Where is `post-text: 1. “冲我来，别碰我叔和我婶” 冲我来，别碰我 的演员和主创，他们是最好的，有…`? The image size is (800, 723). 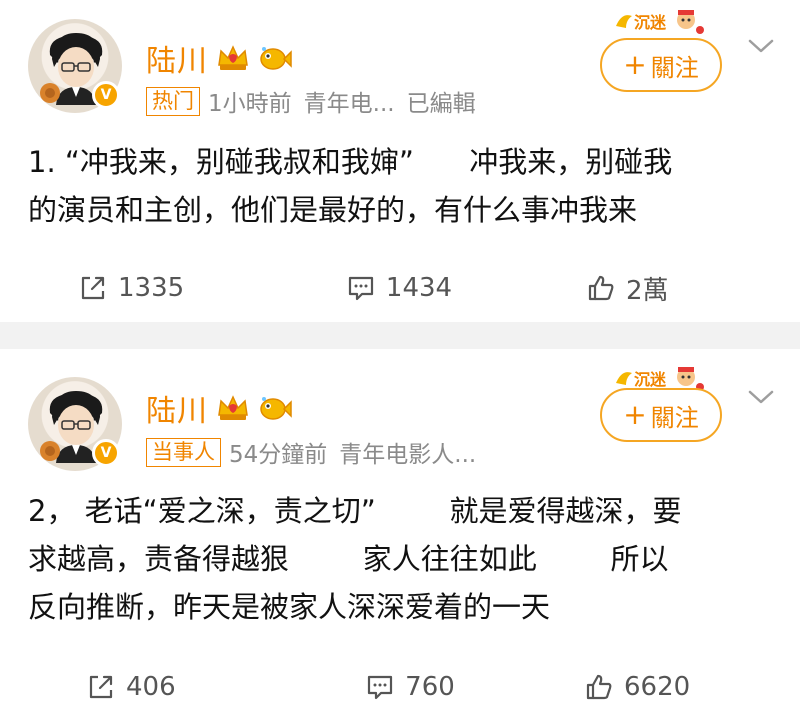 post-text: 1. “冲我来，别碰我叔和我婶” 冲我来，别碰我 的演员和主创，他们是最好的，有… is located at coordinates (350, 186).